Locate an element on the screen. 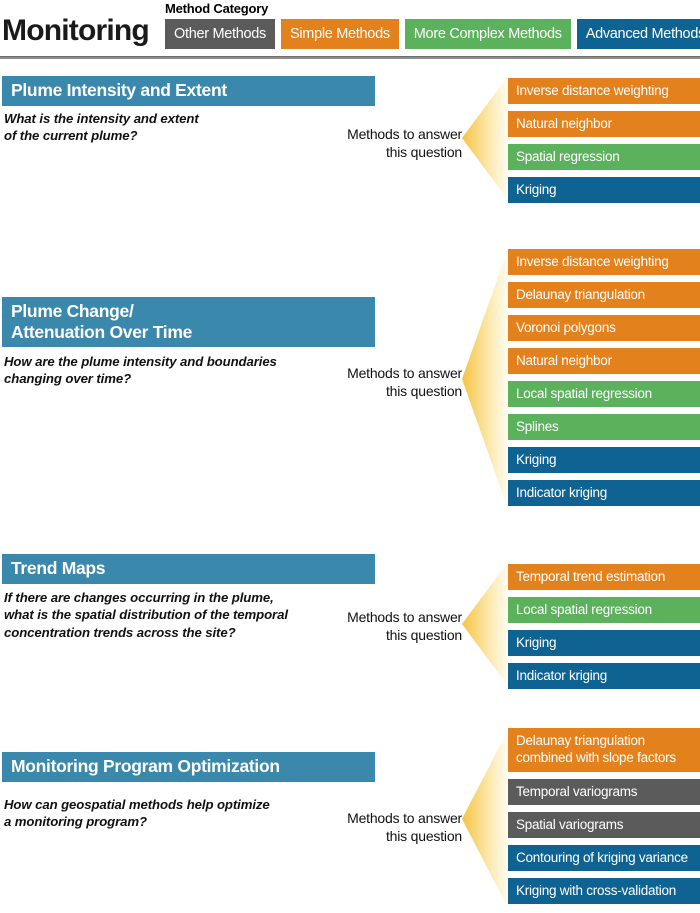 This screenshot has height=913, width=700. header-divider is located at coordinates (350, 57).